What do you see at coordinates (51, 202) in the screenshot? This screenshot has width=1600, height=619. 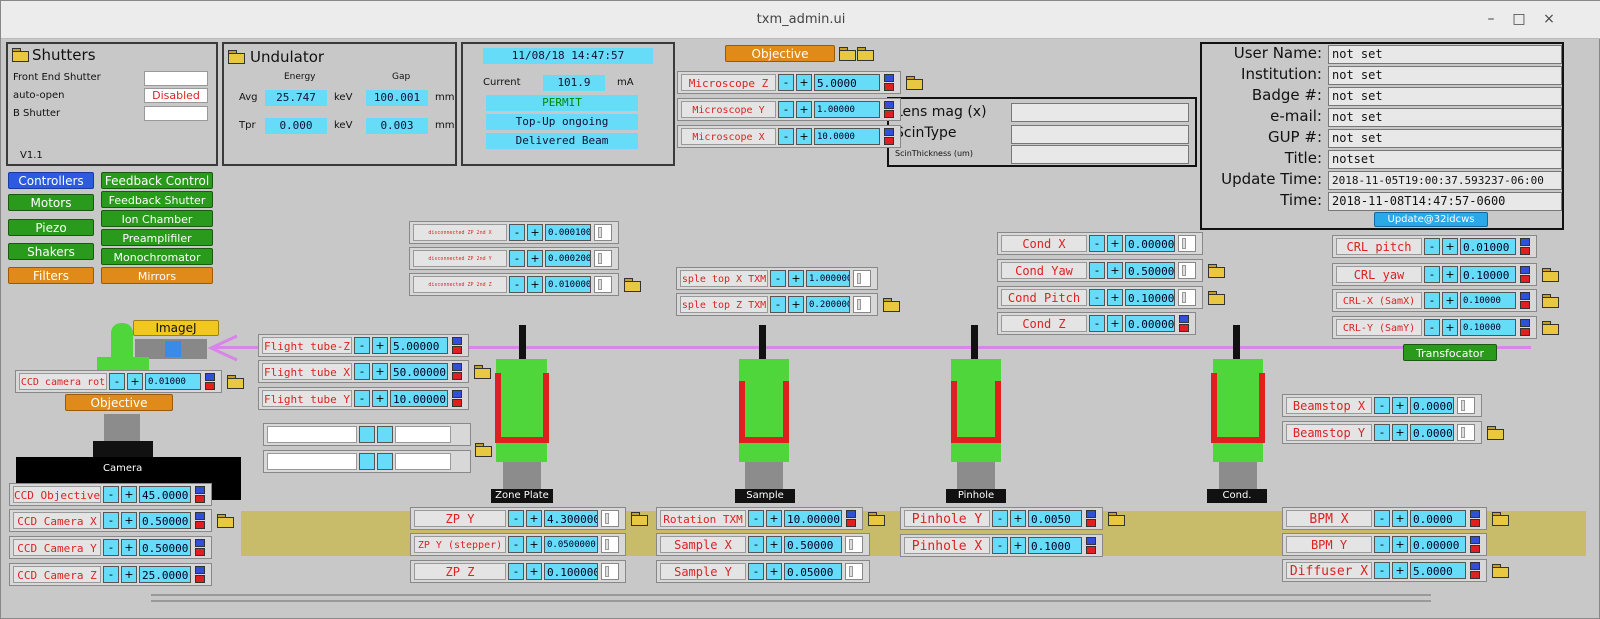 I see `motors-button: Motors` at bounding box center [51, 202].